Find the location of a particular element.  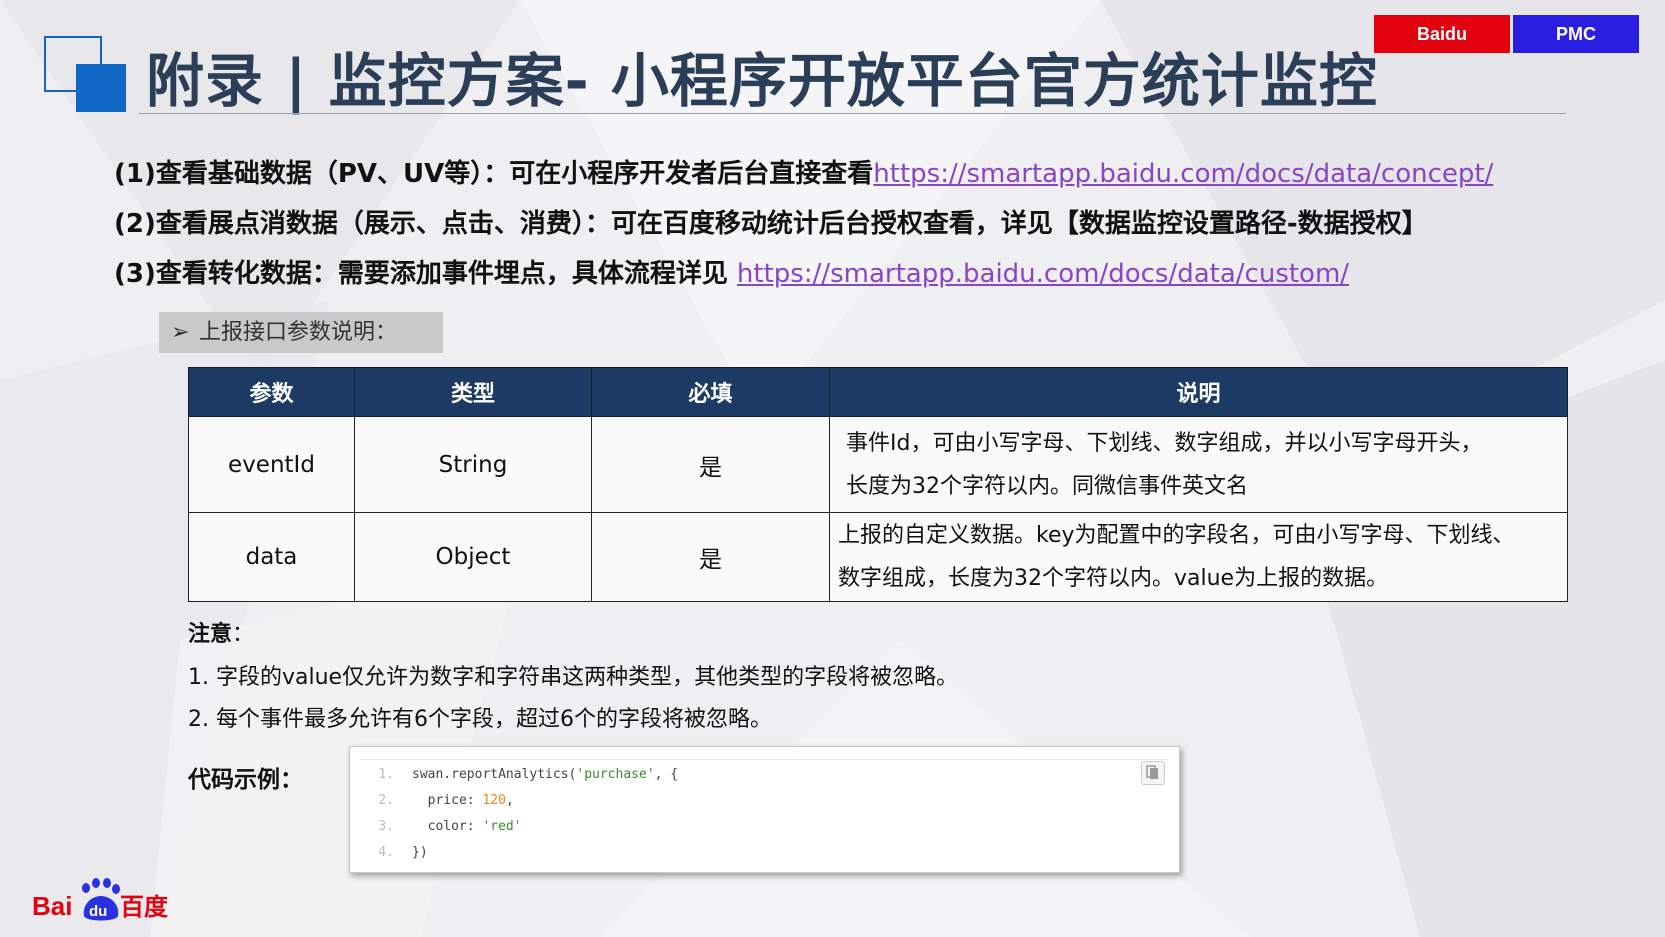

column-header-description: 说明 is located at coordinates (1198, 392).